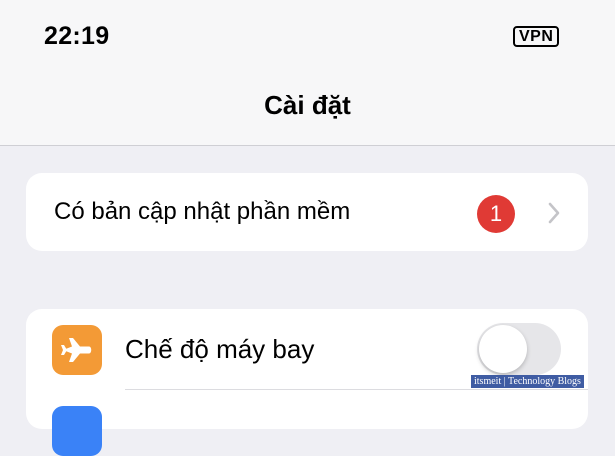 This screenshot has height=456, width=615. I want to click on chevron-right-icon, so click(554, 213).